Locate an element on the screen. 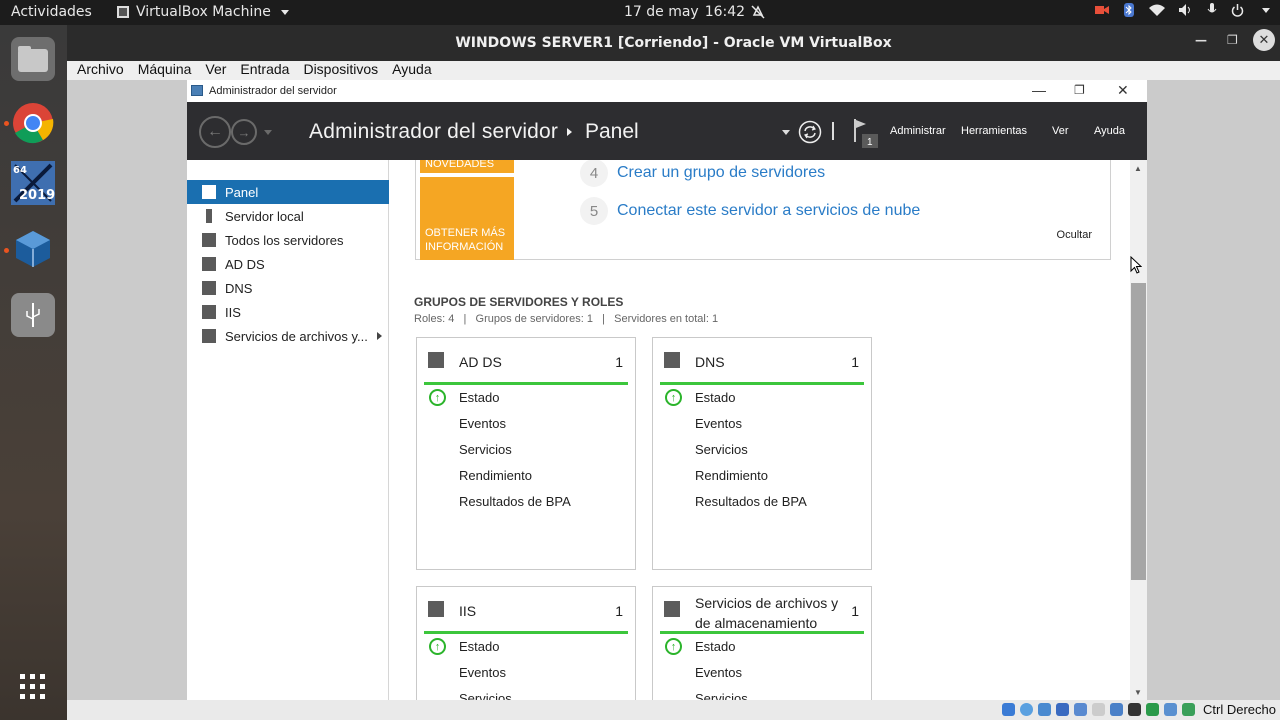 The height and width of the screenshot is (720, 1280). audio-icon is located at coordinates (1044, 709).